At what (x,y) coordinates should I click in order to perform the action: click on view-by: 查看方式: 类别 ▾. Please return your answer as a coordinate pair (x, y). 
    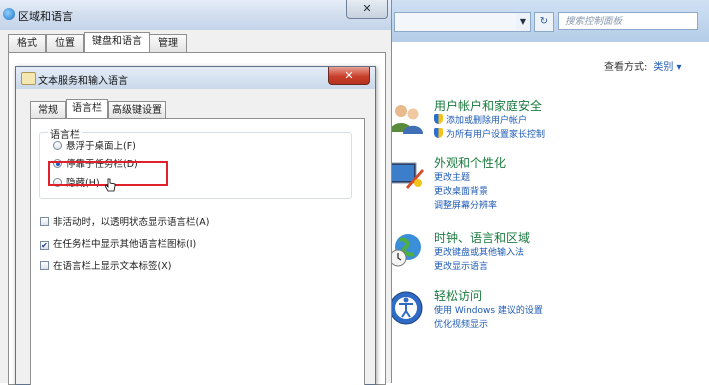
    Looking at the image, I should click on (643, 65).